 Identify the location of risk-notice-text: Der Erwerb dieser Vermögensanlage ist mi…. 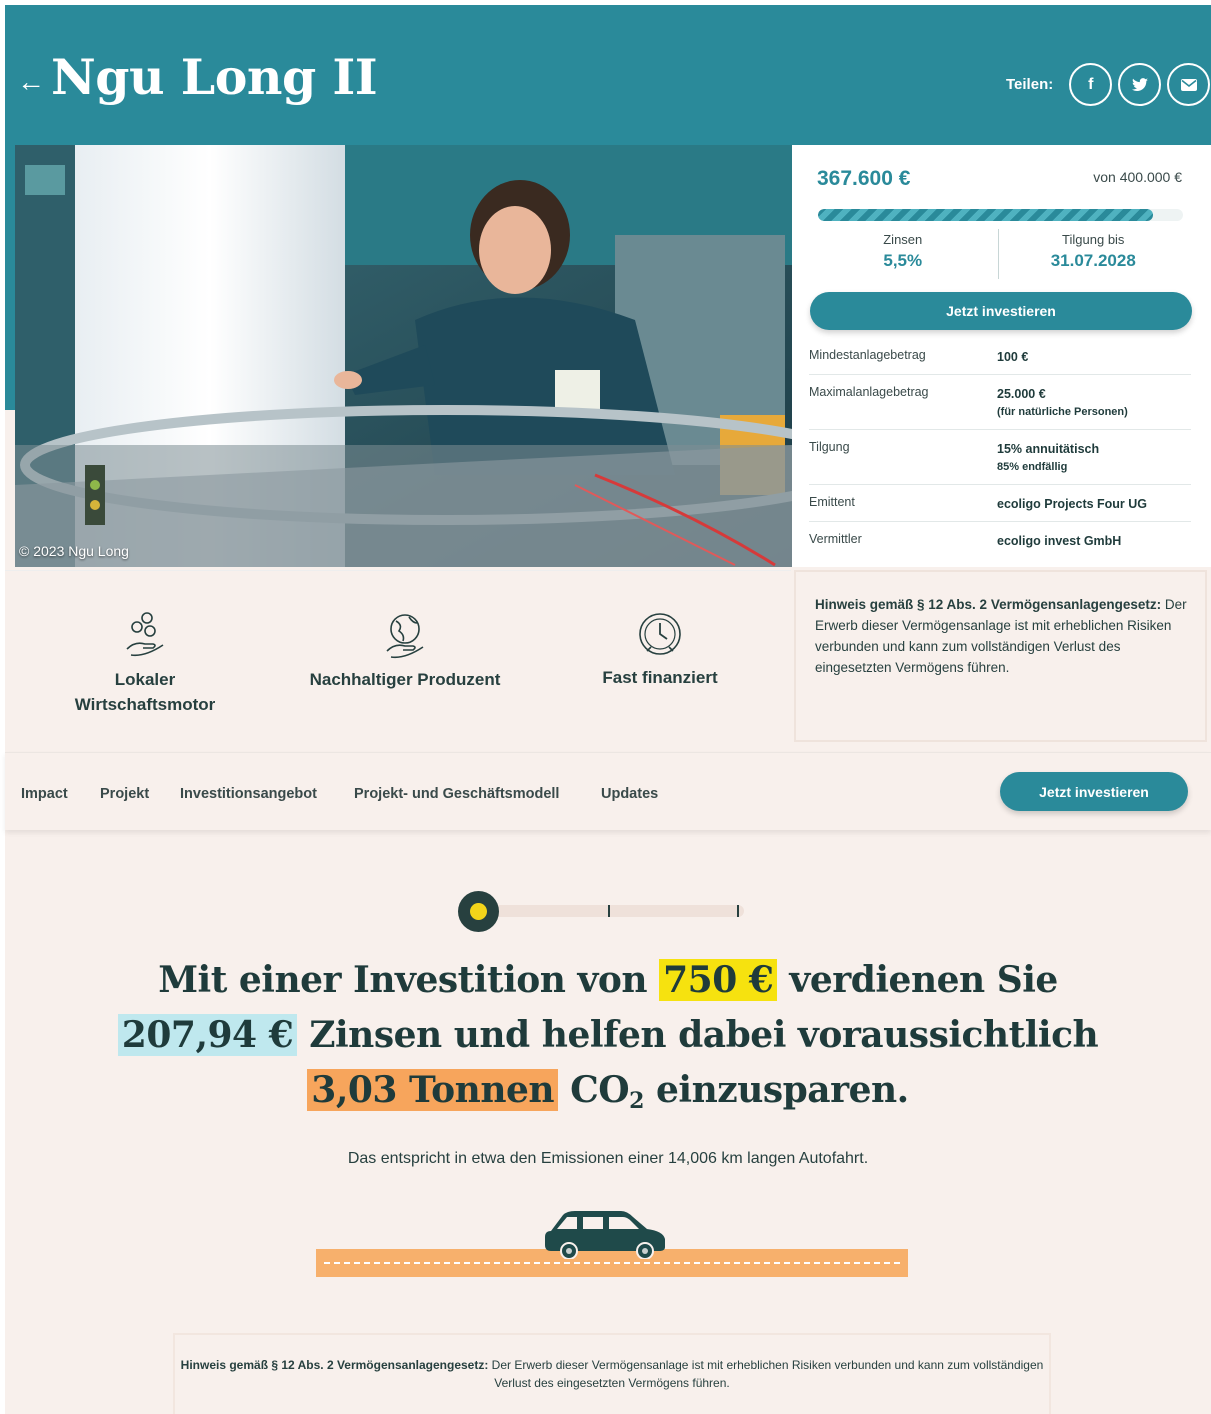
(766, 1374).